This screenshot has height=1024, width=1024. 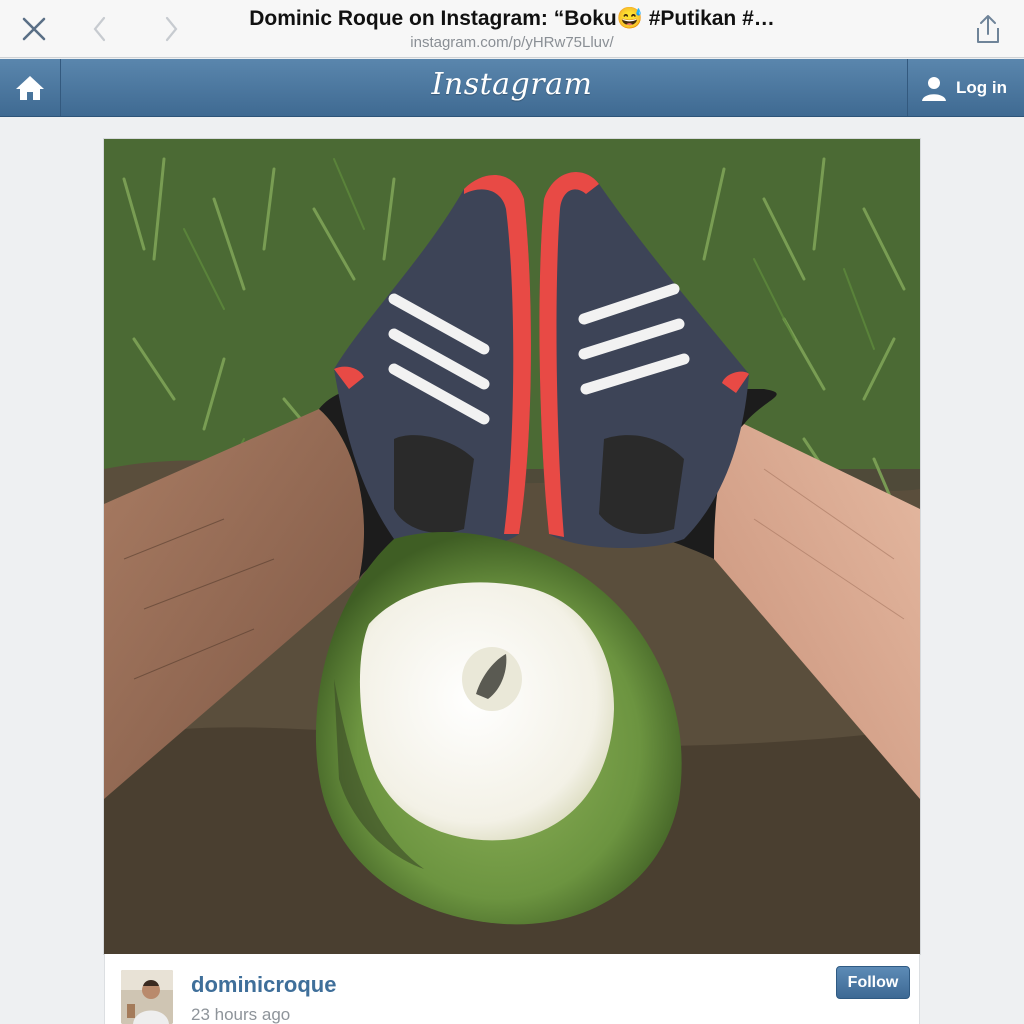 I want to click on back-button, so click(x=100, y=29).